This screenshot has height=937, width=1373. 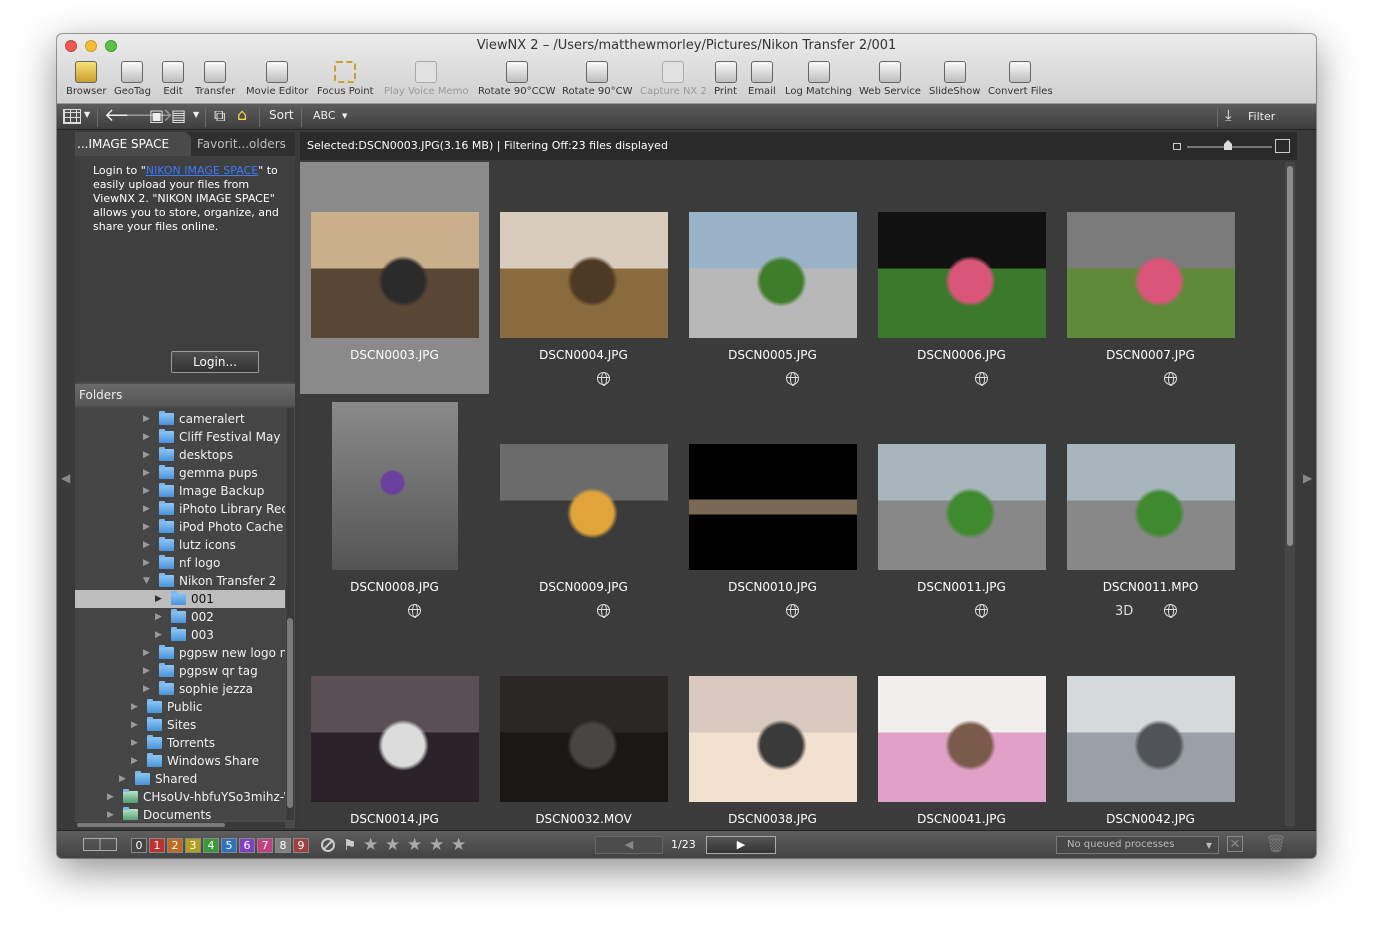 What do you see at coordinates (1282, 146) in the screenshot?
I see `large-thumb-icon` at bounding box center [1282, 146].